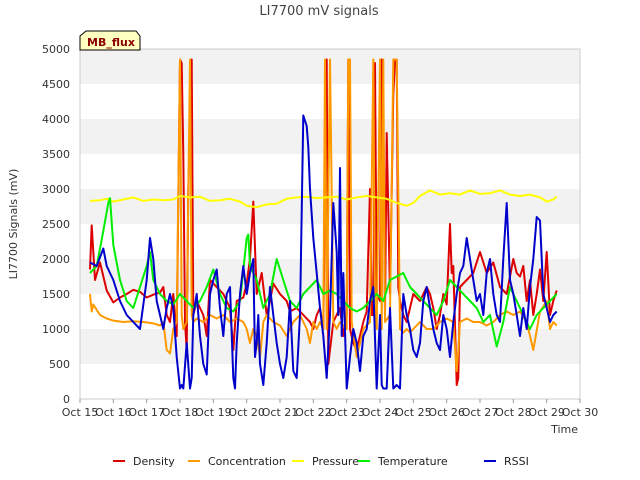 This screenshot has width=640, height=480. I want to click on y-axis: 0 500 1000 1500 2000 2500 3000 3500 4000 4500 5000, so click(56, 224).